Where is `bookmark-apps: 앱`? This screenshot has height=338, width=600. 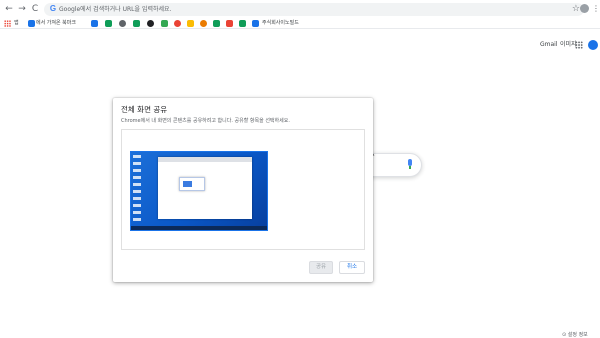
bookmark-apps: 앱 is located at coordinates (16, 23).